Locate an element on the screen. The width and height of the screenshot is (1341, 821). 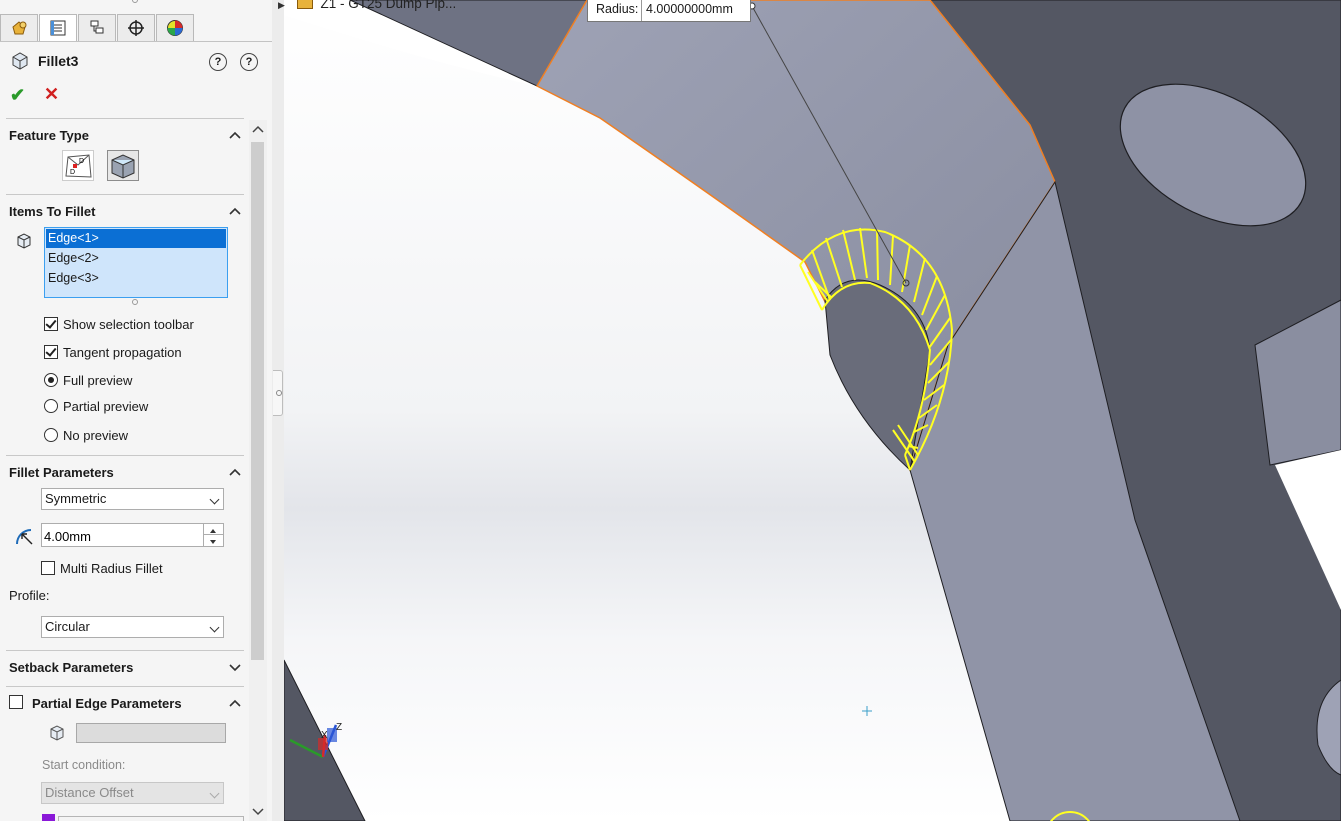
radius-icon is located at coordinates (24, 537).